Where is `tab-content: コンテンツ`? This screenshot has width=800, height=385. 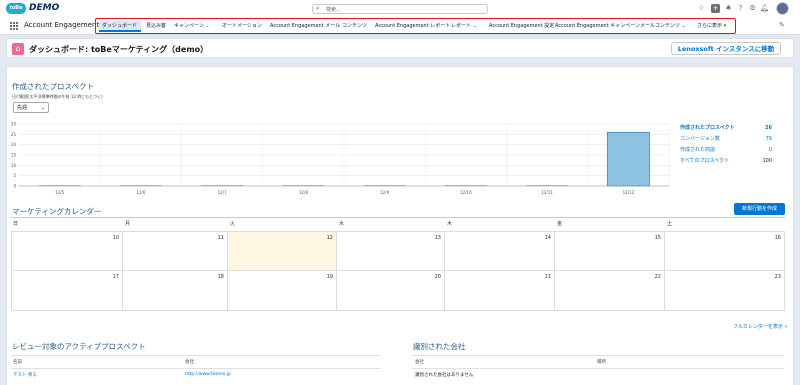 tab-content: コンテンツ is located at coordinates (354, 26).